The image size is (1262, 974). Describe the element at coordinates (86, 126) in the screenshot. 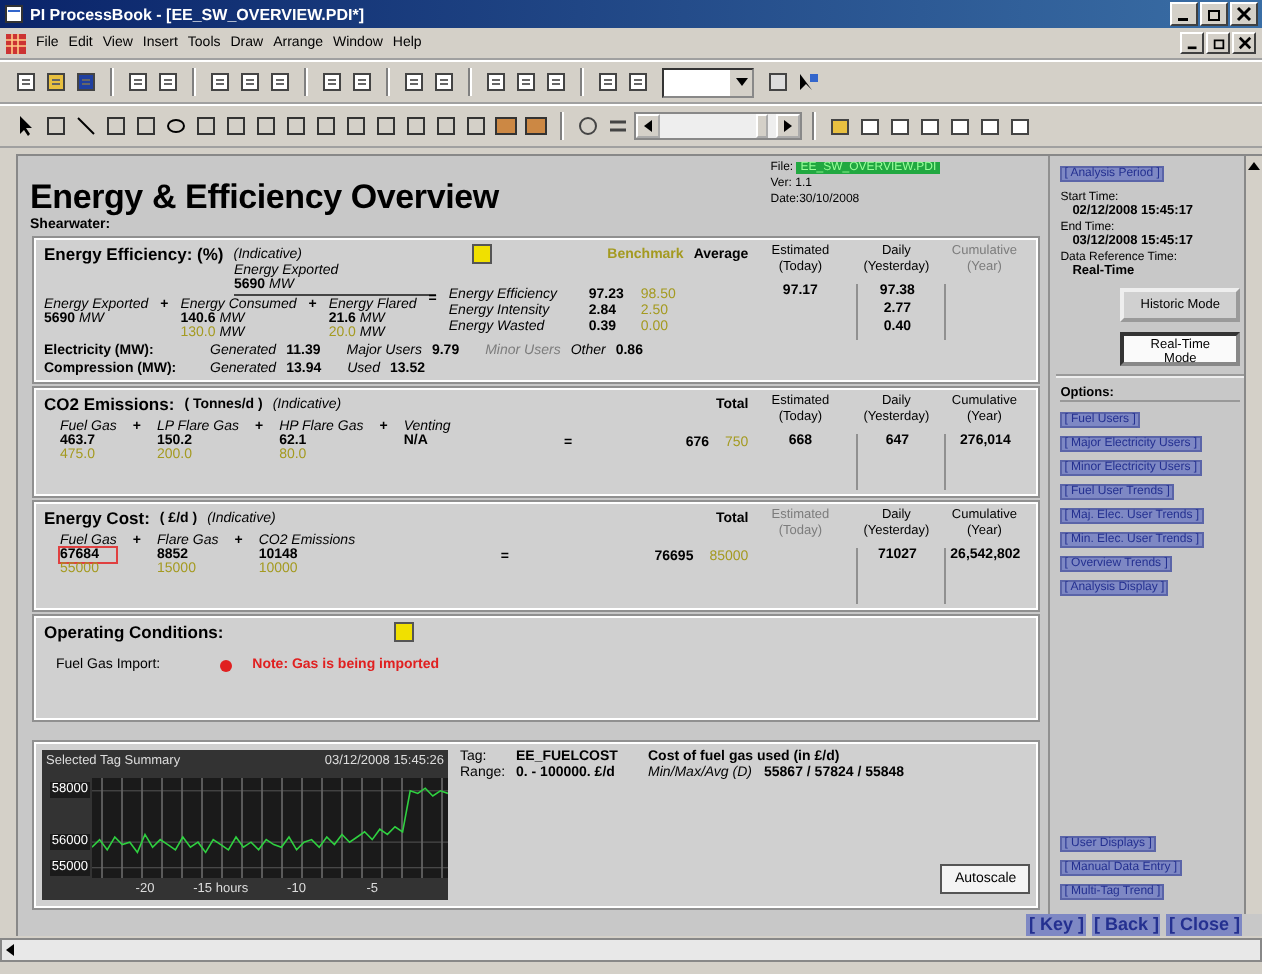

I see `line-icon` at that location.